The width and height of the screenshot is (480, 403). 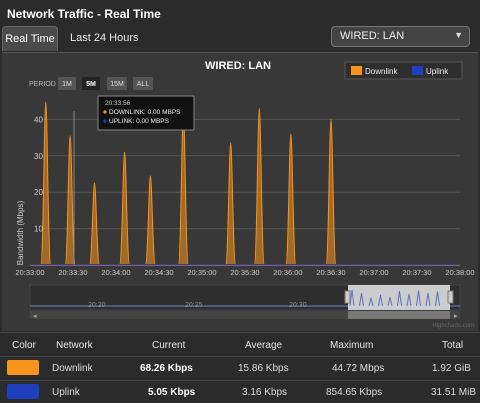 I want to click on x-tick-label: 20:36:30, so click(x=330, y=272).